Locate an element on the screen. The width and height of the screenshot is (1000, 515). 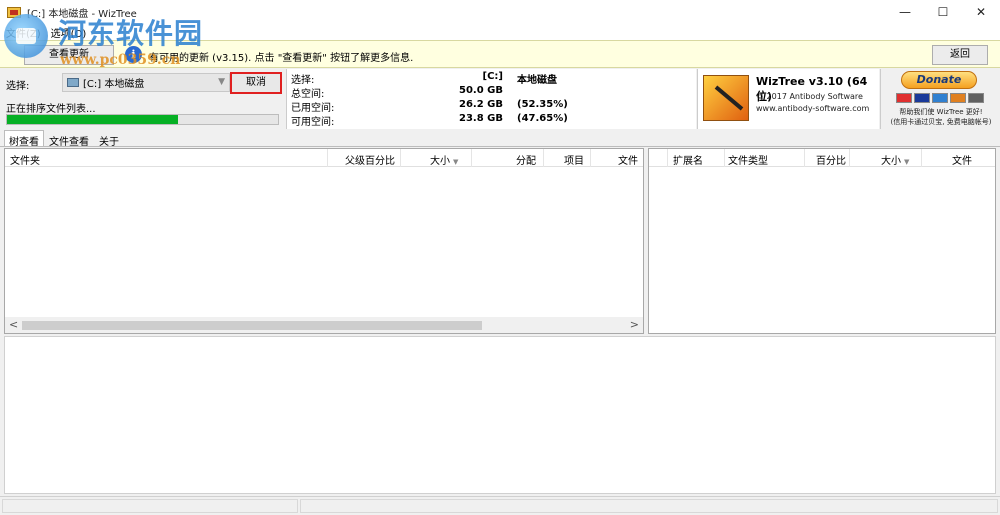
minimize-button: — is located at coordinates (905, 12).